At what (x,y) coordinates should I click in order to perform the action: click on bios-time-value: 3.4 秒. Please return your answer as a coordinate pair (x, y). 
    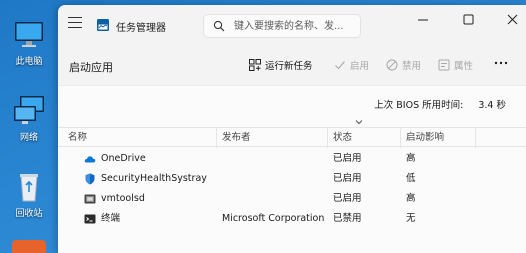
    Looking at the image, I should click on (492, 105).